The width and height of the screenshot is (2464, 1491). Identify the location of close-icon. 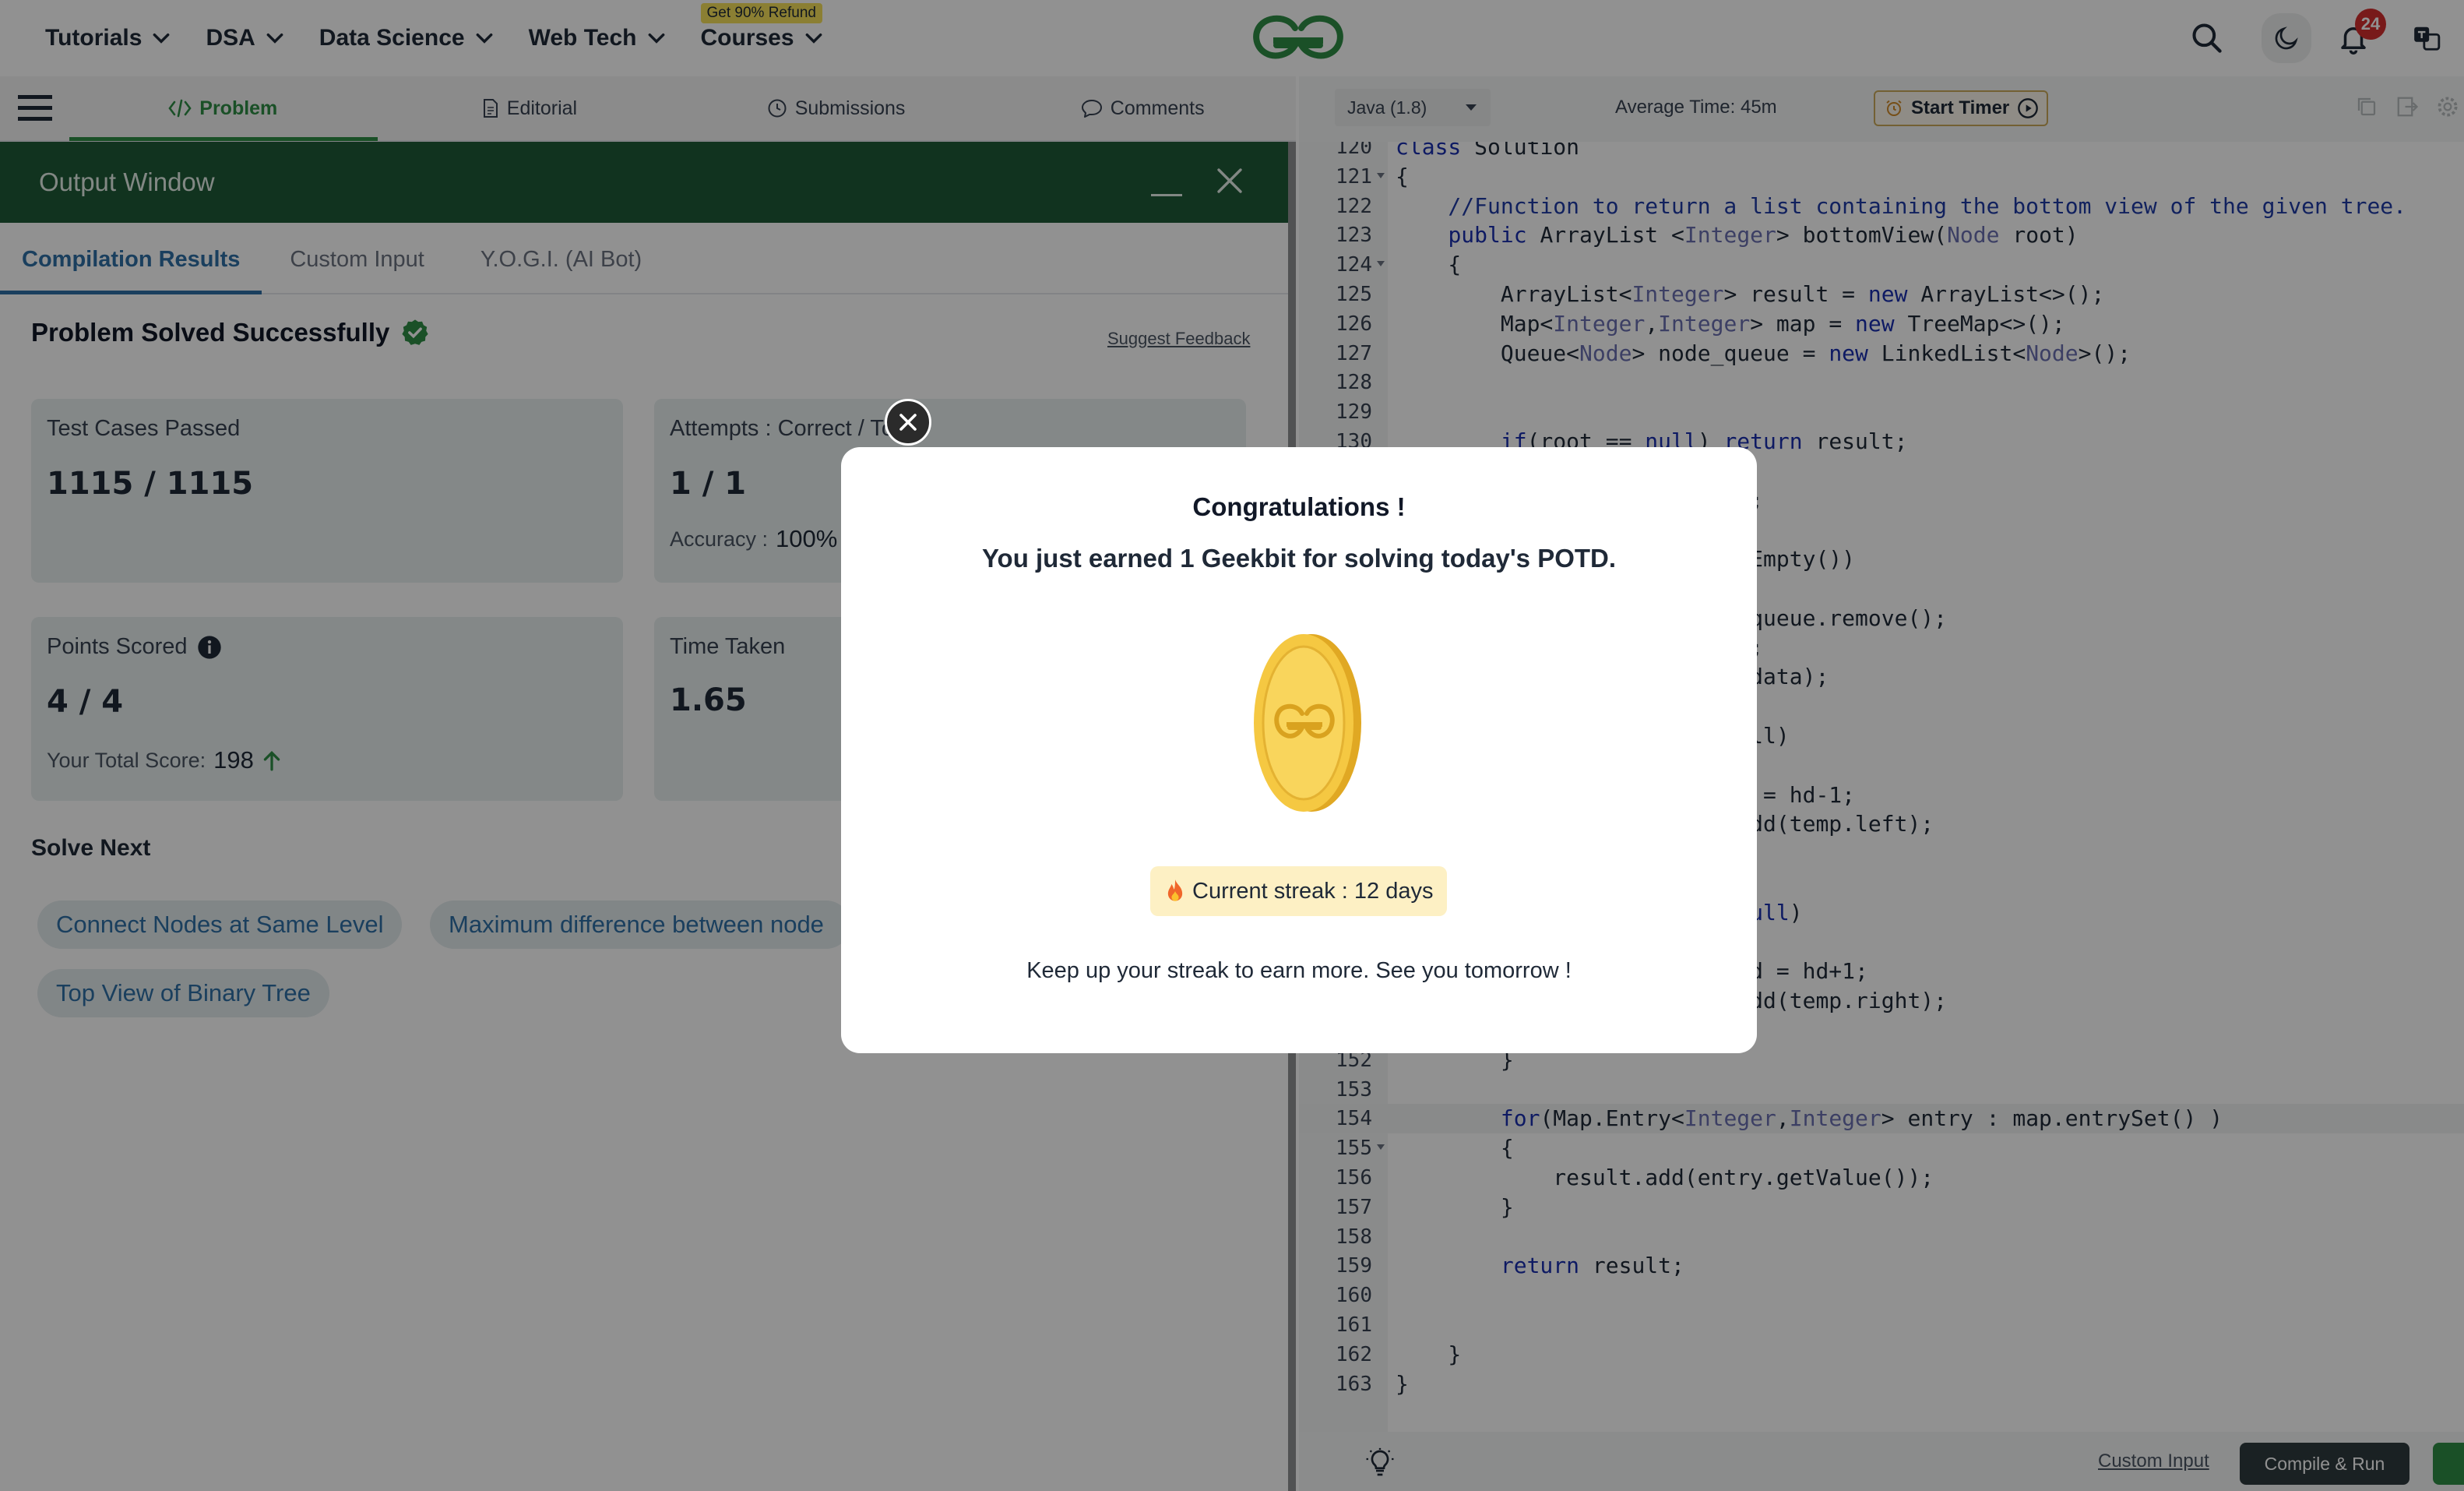
(908, 422).